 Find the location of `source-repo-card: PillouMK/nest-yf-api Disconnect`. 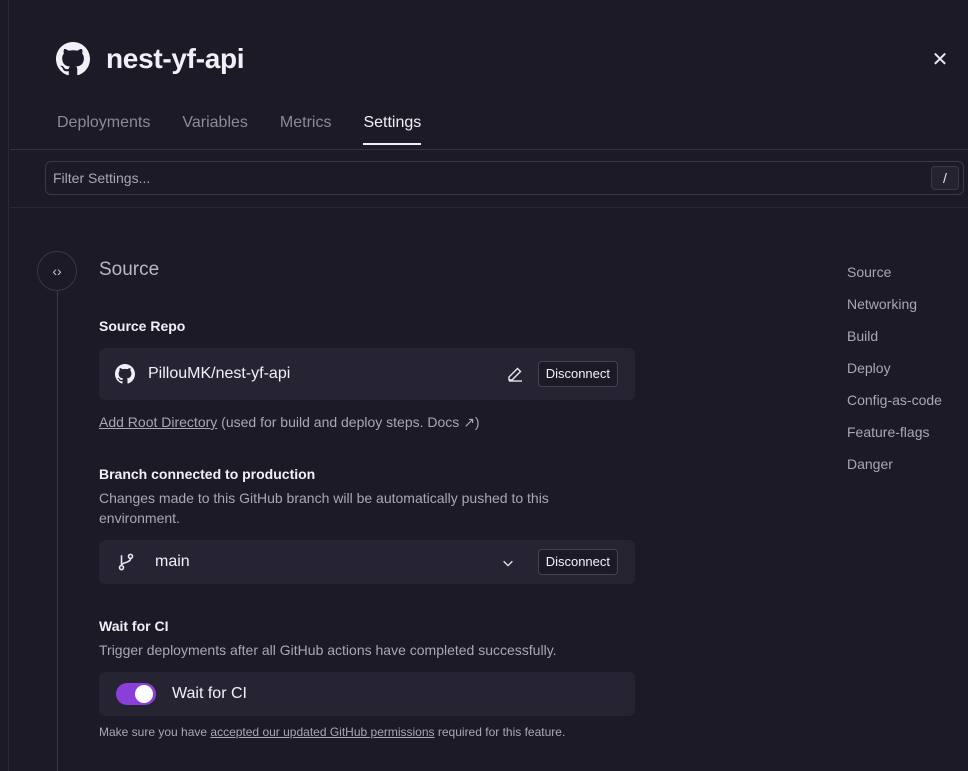

source-repo-card: PillouMK/nest-yf-api Disconnect is located at coordinates (367, 374).